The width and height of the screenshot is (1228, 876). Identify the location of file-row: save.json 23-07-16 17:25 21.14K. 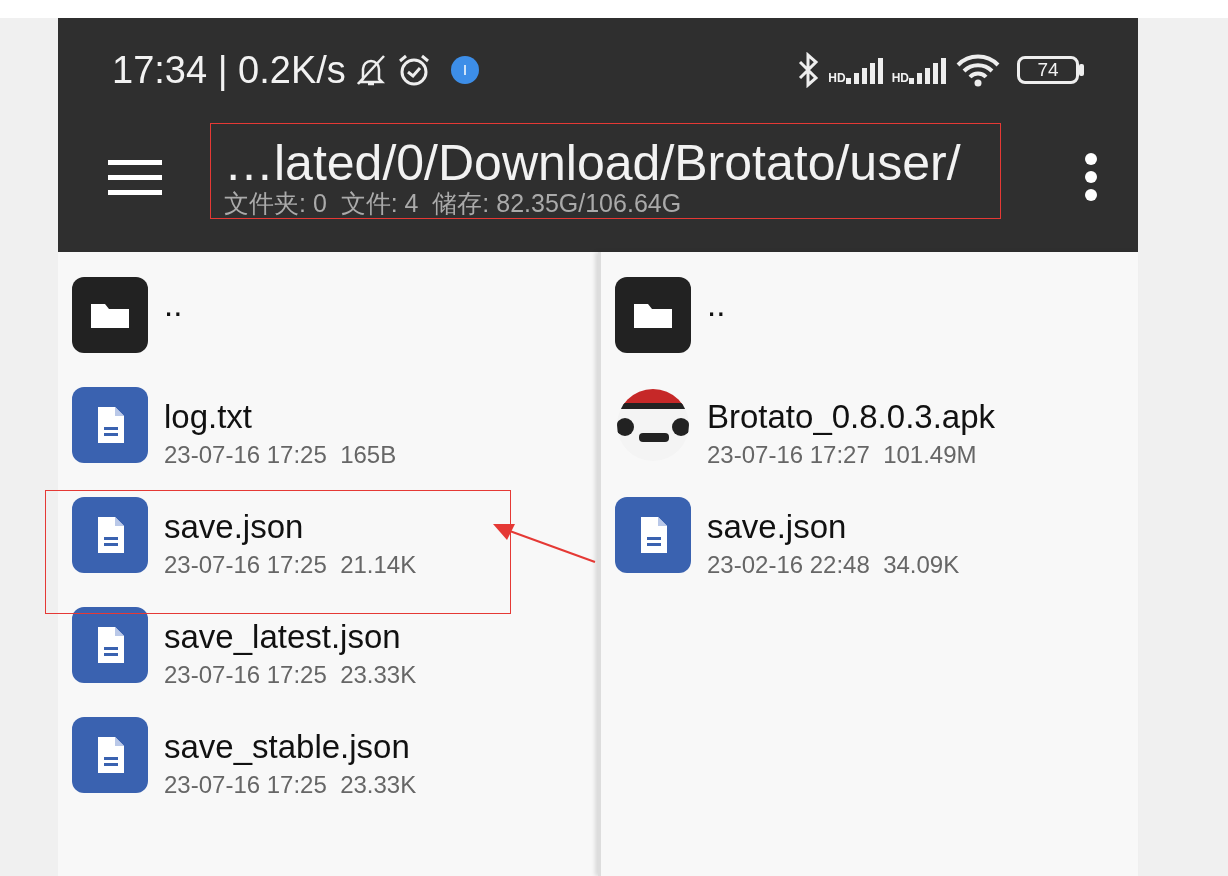
(328, 545).